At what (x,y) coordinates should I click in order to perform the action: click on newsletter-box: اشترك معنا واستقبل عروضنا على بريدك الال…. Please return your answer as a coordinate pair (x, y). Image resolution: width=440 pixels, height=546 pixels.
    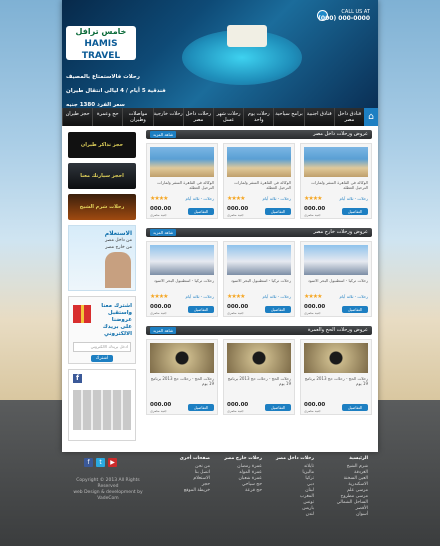
    Looking at the image, I should click on (102, 330).